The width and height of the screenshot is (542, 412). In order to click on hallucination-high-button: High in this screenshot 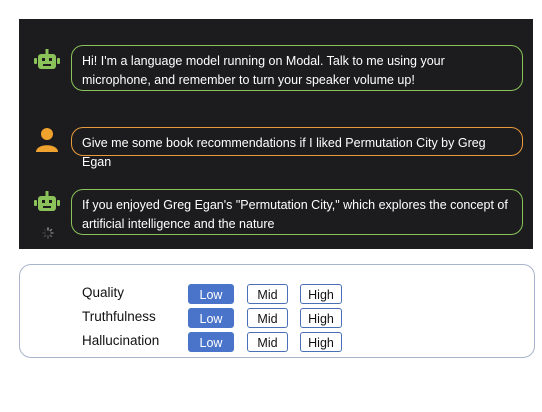, I will do `click(321, 342)`.